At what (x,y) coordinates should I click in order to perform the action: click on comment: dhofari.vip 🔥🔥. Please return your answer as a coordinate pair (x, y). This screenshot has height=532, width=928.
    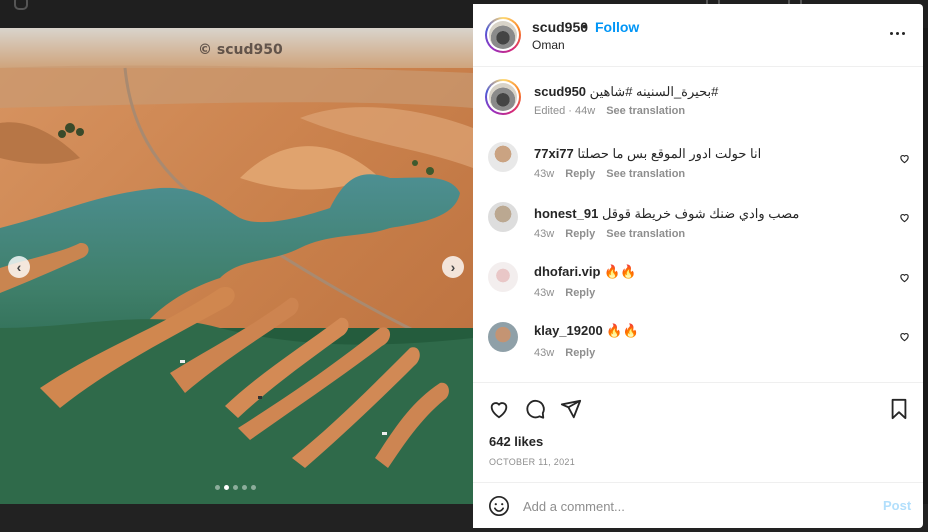
    Looking at the image, I should click on (585, 272).